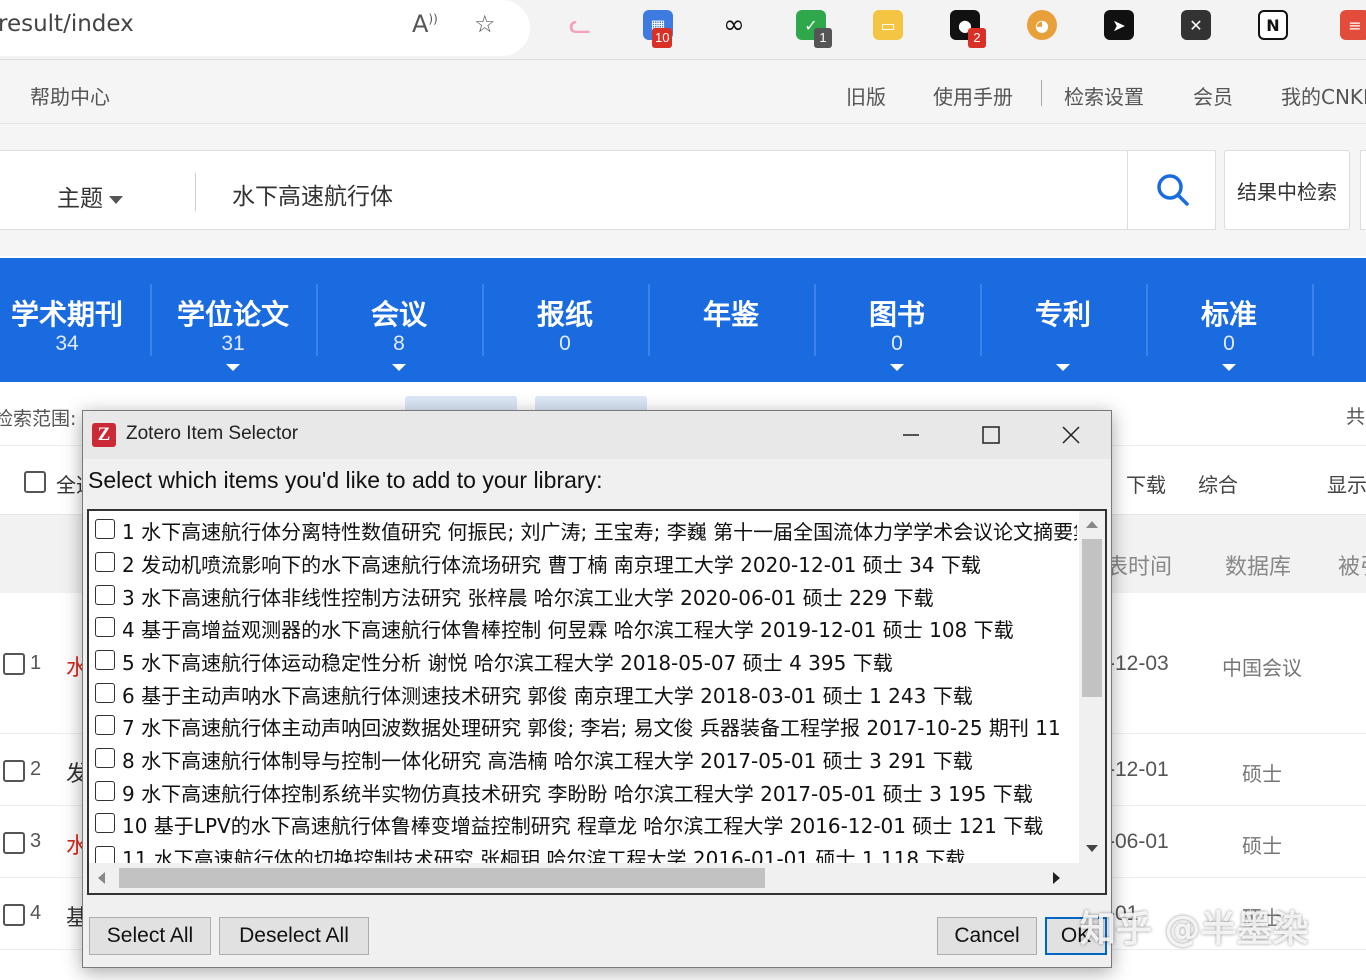  I want to click on watermark: 知乎 @半墨染, so click(1194, 929).